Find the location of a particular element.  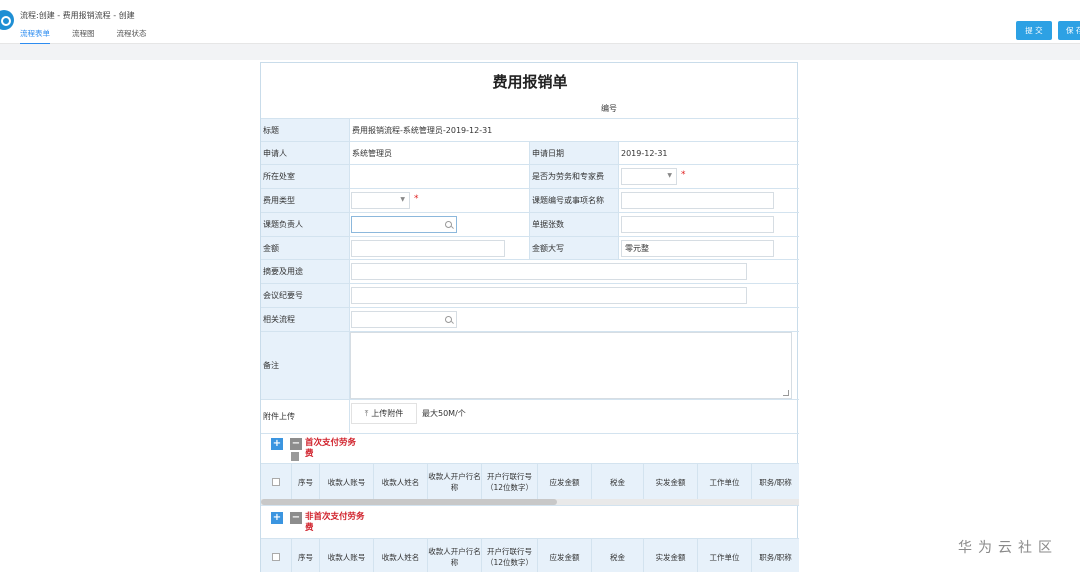

sub-bar is located at coordinates (540, 52).